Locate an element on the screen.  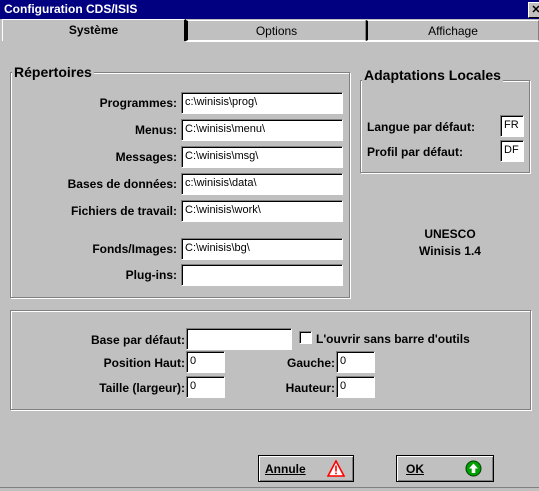
tab-options-label: Options is located at coordinates (276, 31).